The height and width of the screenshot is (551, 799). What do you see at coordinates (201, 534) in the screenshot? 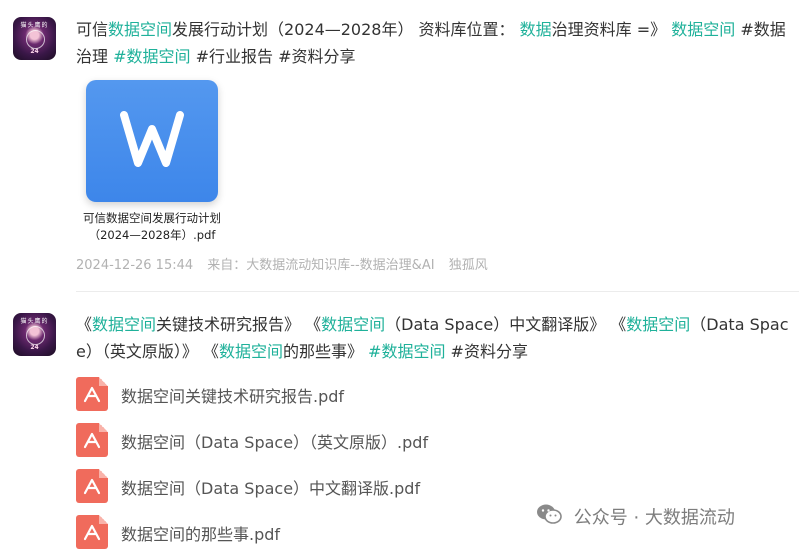
I see `pdf-file-name: 数据空间的那些事.pdf` at bounding box center [201, 534].